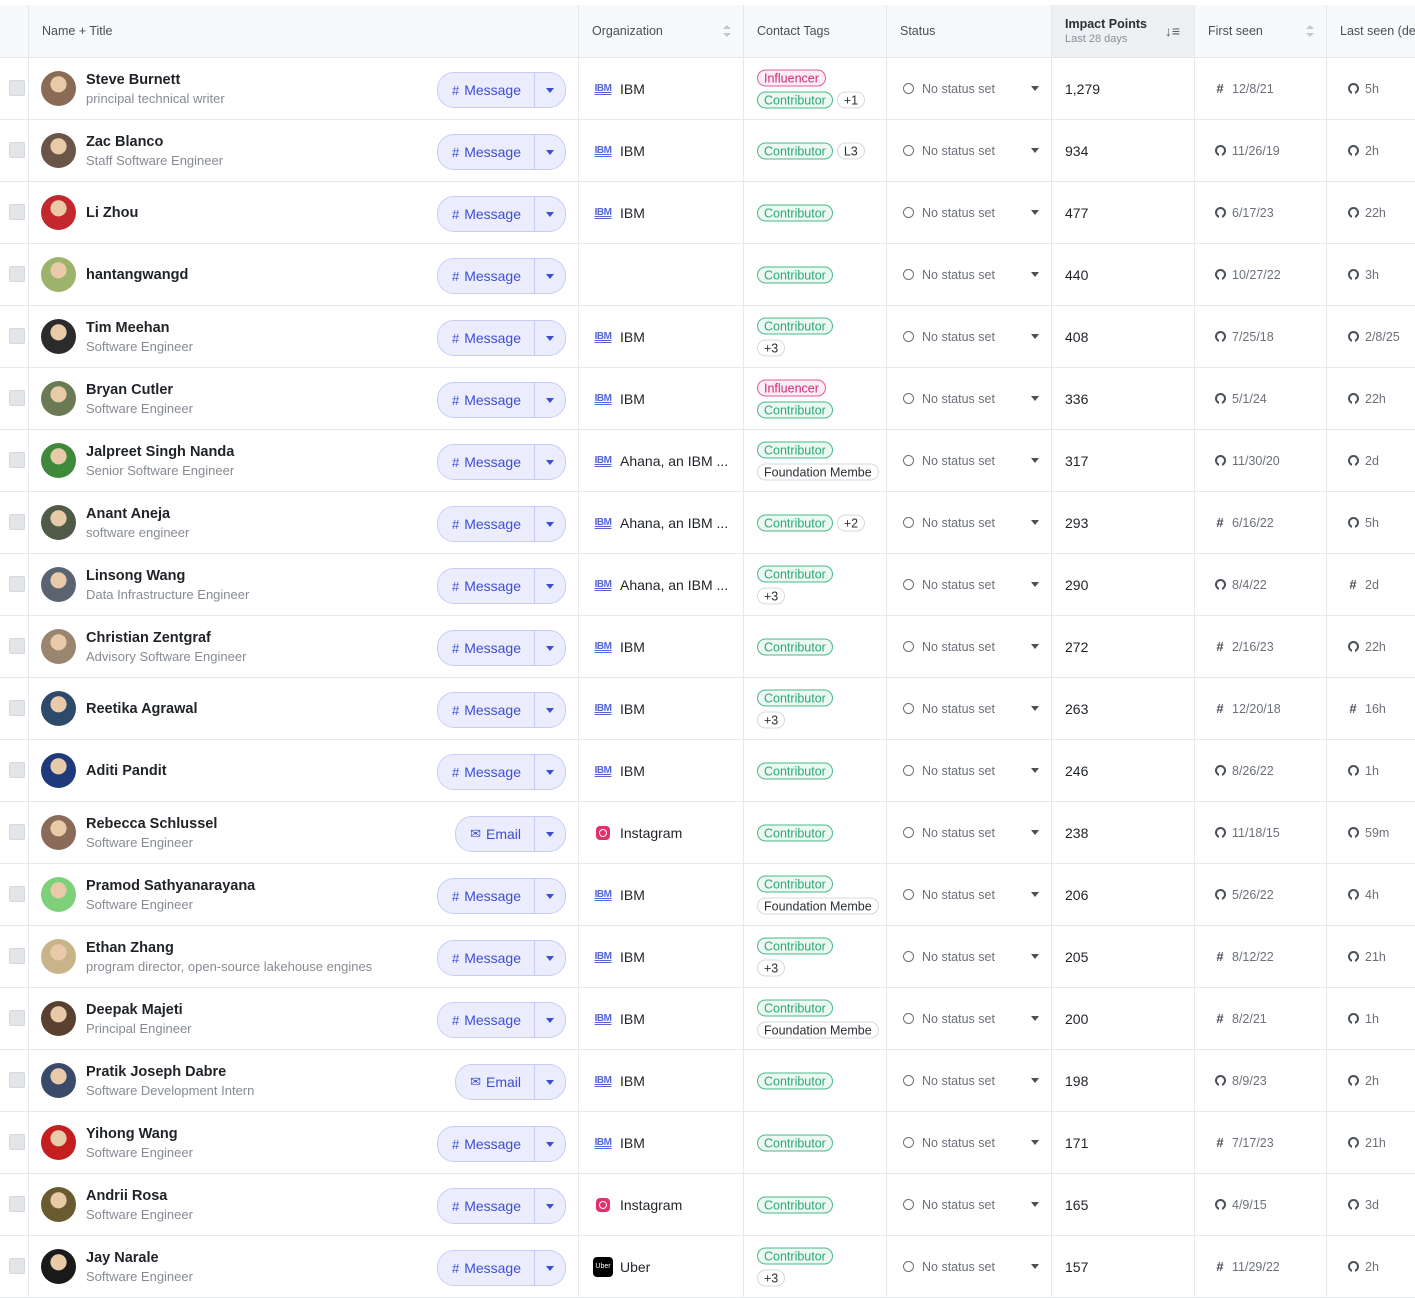 The height and width of the screenshot is (1298, 1415). Describe the element at coordinates (139, 328) in the screenshot. I see `contact-name: Tim Meehan` at that location.